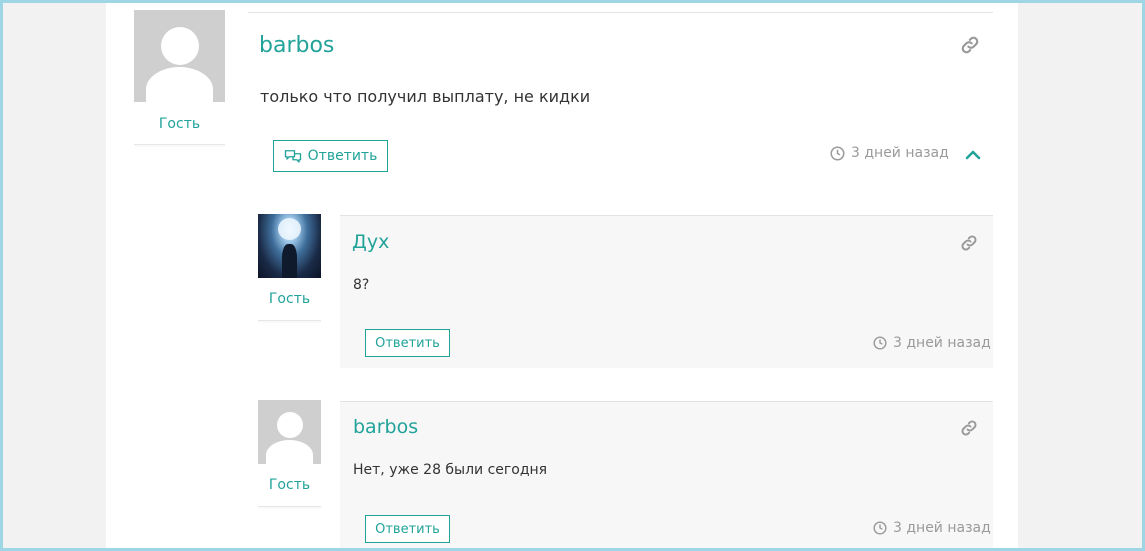 The image size is (1145, 551). What do you see at coordinates (370, 242) in the screenshot?
I see `comment-author-name: Дух` at bounding box center [370, 242].